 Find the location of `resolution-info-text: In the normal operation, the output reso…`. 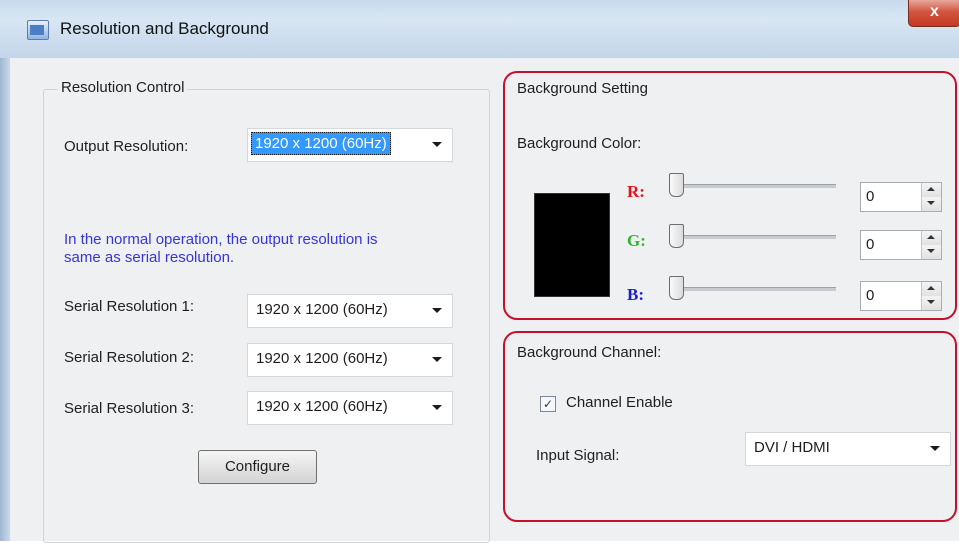

resolution-info-text: In the normal operation, the output reso… is located at coordinates (264, 249).